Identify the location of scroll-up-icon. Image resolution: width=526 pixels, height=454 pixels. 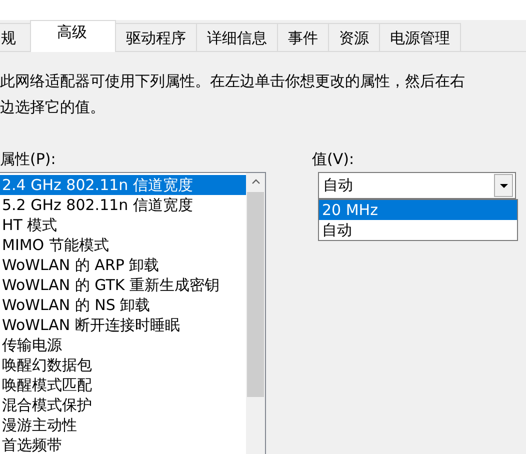
(256, 181).